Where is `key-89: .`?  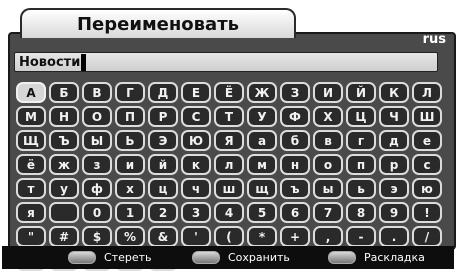
key-89: . is located at coordinates (394, 236).